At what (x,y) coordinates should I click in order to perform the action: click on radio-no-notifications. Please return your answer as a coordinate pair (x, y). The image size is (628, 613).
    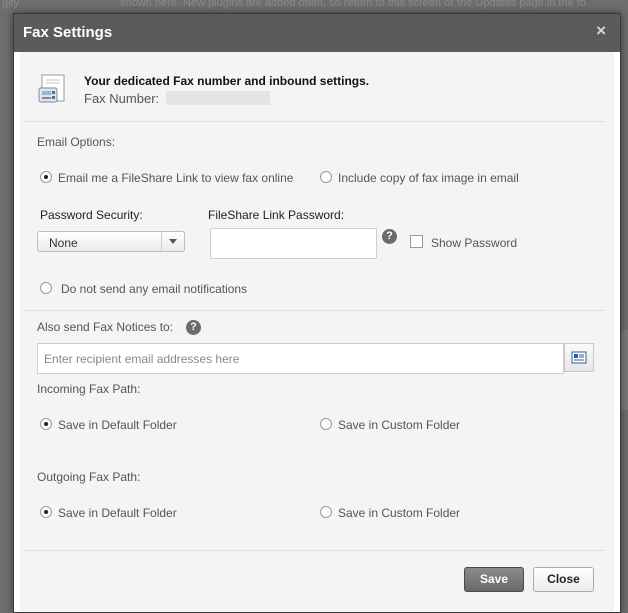
    Looking at the image, I should click on (46, 288).